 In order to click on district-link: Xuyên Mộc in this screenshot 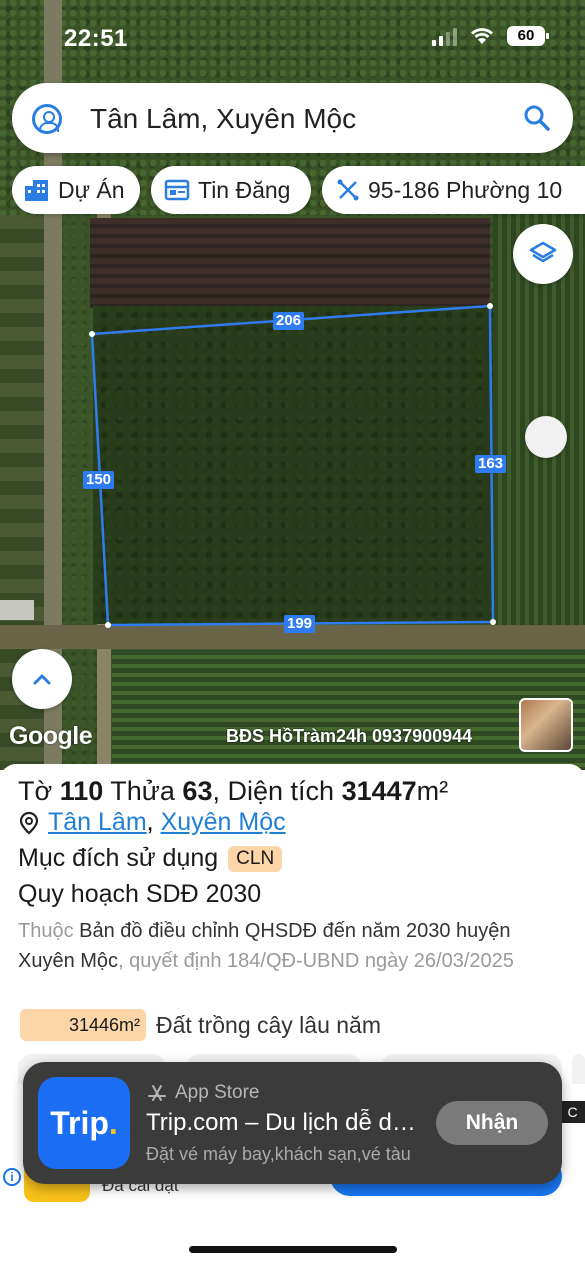, I will do `click(223, 822)`.